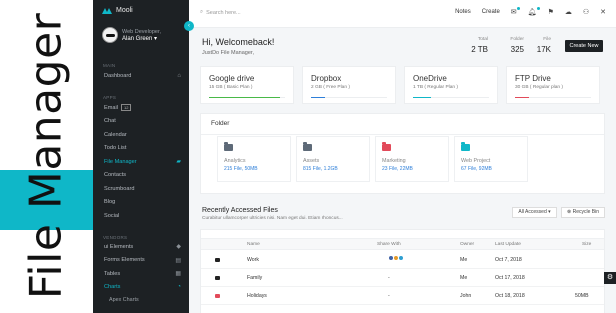  Describe the element at coordinates (232, 78) in the screenshot. I see `cloud-name: Google drive` at that location.